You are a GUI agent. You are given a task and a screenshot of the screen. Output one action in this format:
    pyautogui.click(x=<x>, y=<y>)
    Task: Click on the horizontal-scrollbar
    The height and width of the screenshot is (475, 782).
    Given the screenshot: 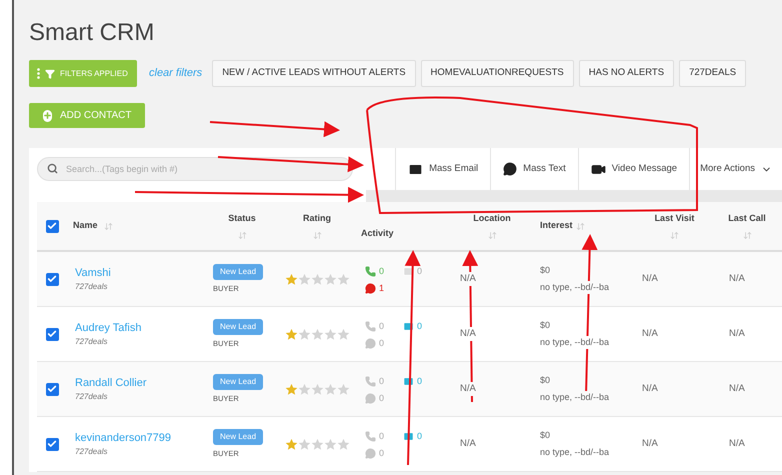 What is the action you would take?
    pyautogui.click(x=574, y=196)
    